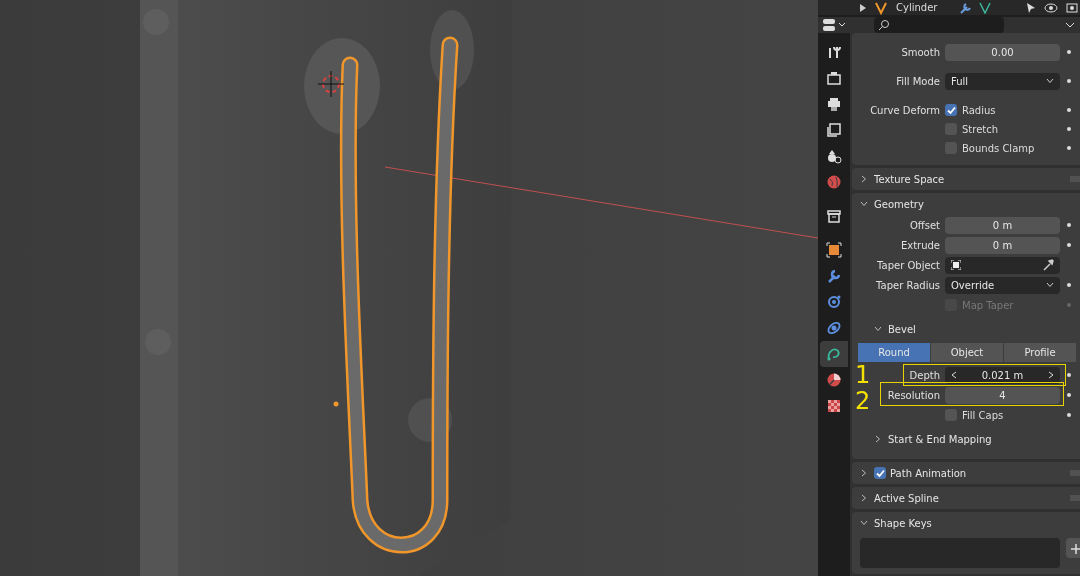  What do you see at coordinates (834, 380) in the screenshot?
I see `sphere-icon` at bounding box center [834, 380].